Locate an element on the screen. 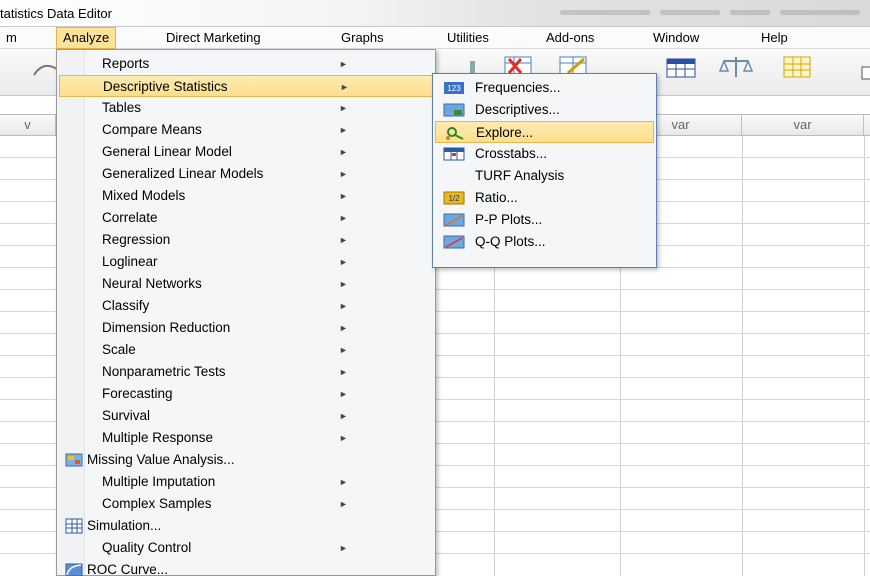 Image resolution: width=870 pixels, height=576 pixels. menu-analyze: Analyze is located at coordinates (86, 38).